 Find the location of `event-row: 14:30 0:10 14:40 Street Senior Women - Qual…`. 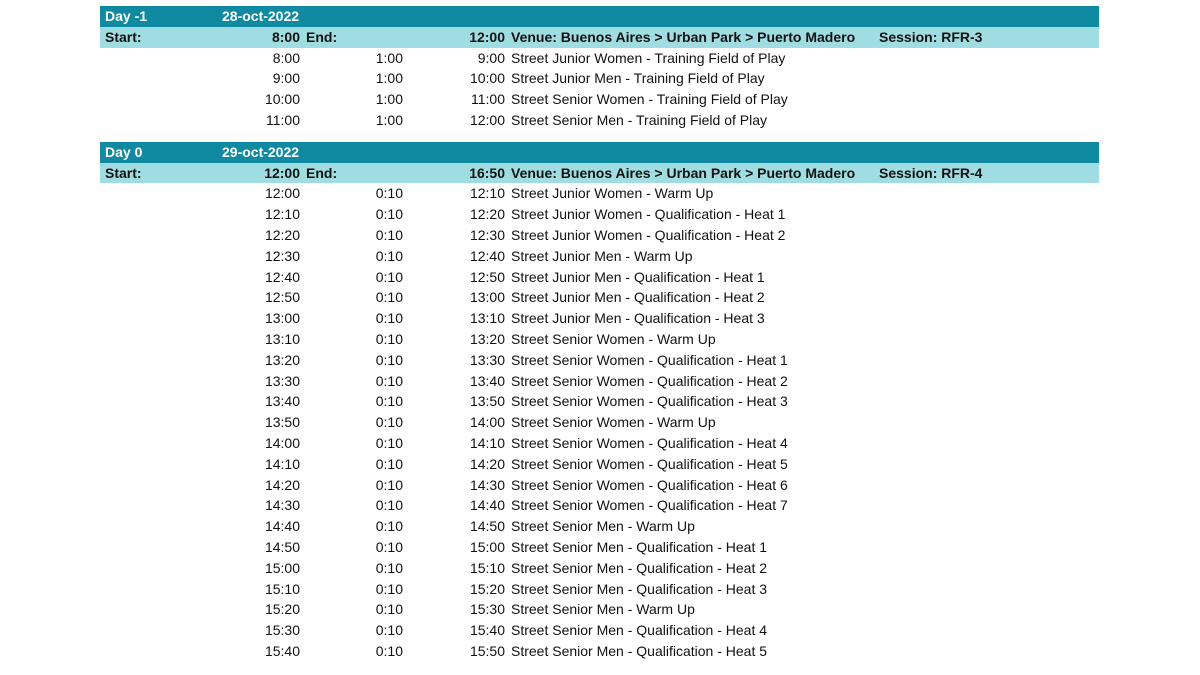

event-row: 14:30 0:10 14:40 Street Senior Women - Qual… is located at coordinates (599, 505).